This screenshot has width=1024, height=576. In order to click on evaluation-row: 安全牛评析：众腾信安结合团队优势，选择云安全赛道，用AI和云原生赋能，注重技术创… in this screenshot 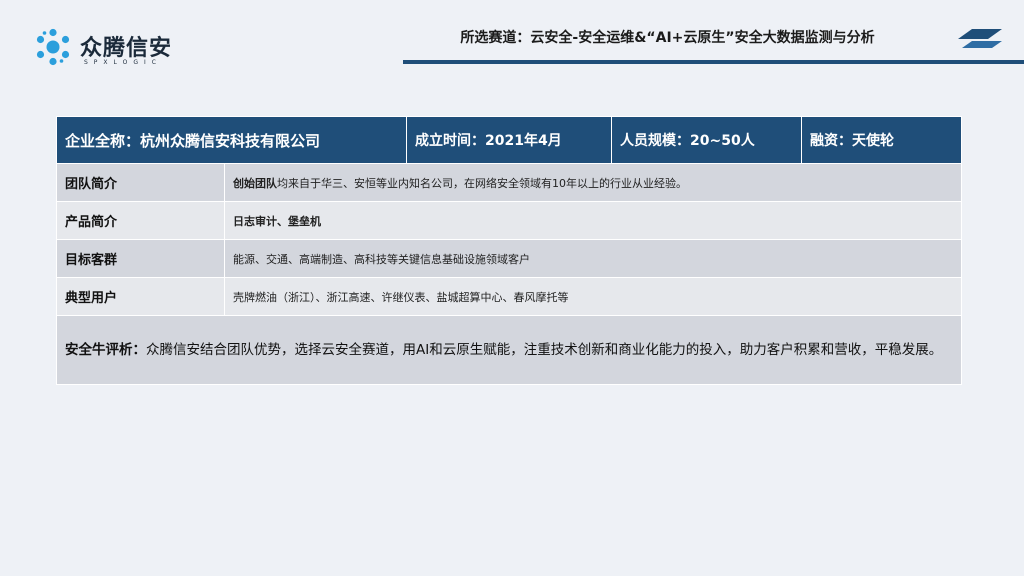, I will do `click(509, 350)`.